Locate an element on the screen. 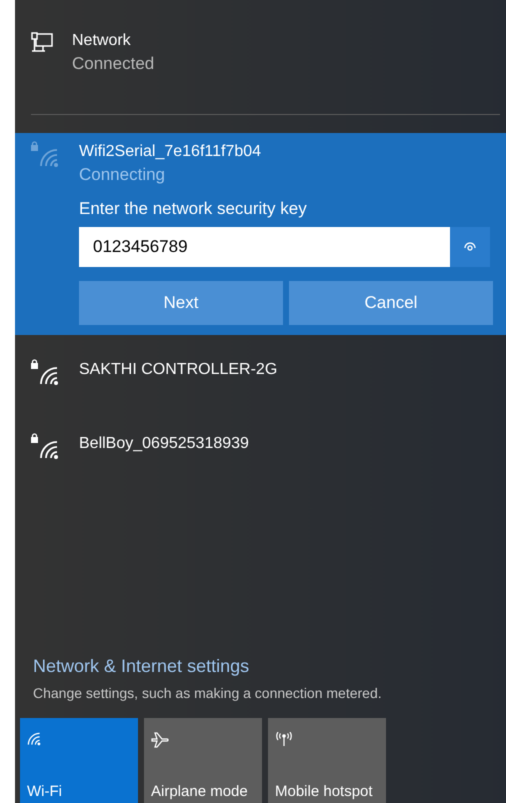  airplane-icon is located at coordinates (160, 740).